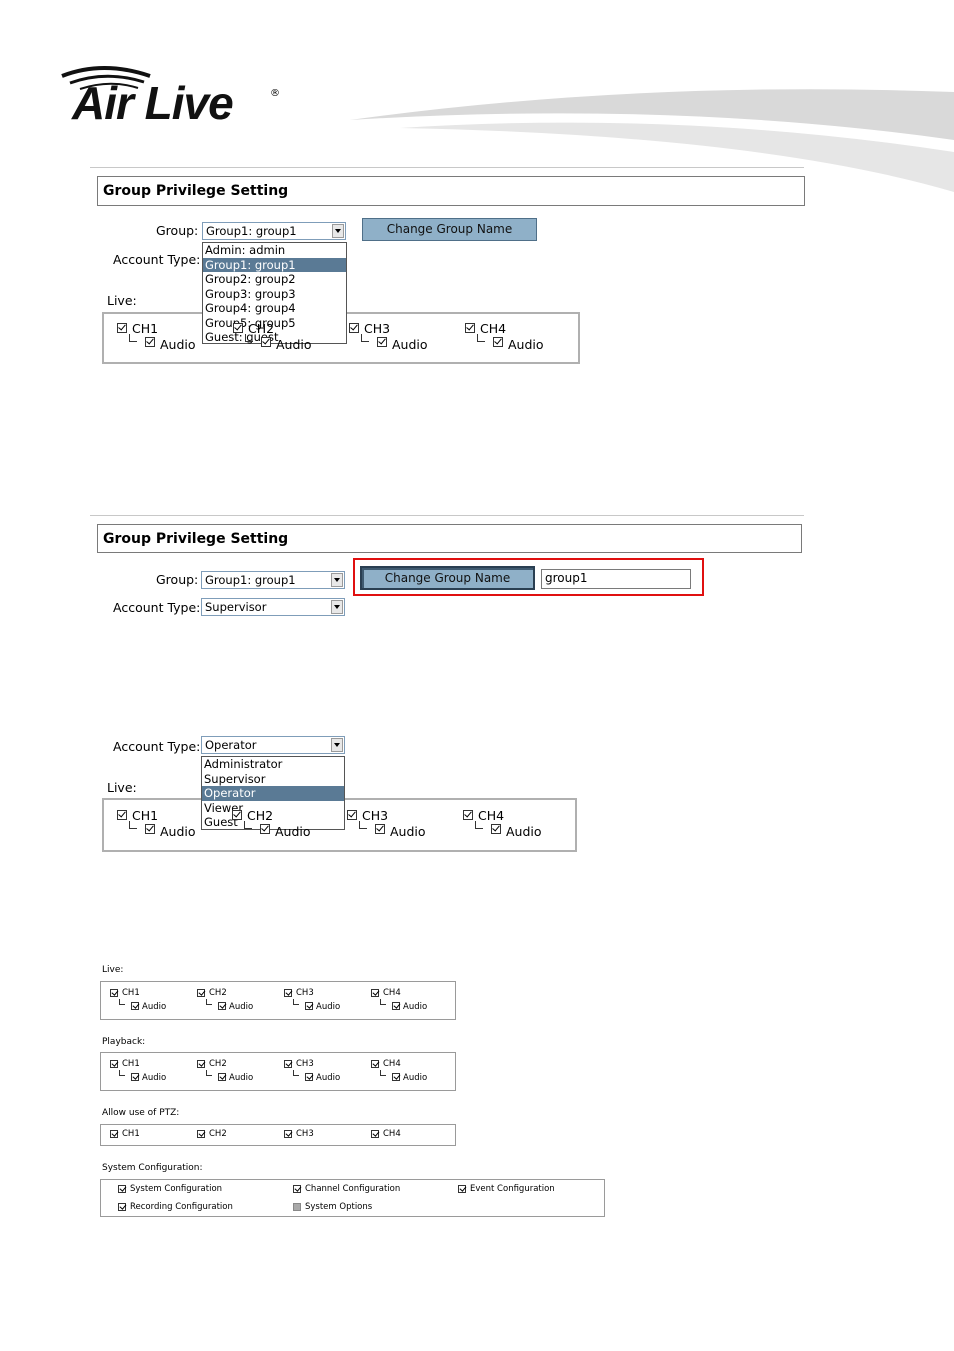  I want to click on checkbox-ch3-live, so click(288, 993).